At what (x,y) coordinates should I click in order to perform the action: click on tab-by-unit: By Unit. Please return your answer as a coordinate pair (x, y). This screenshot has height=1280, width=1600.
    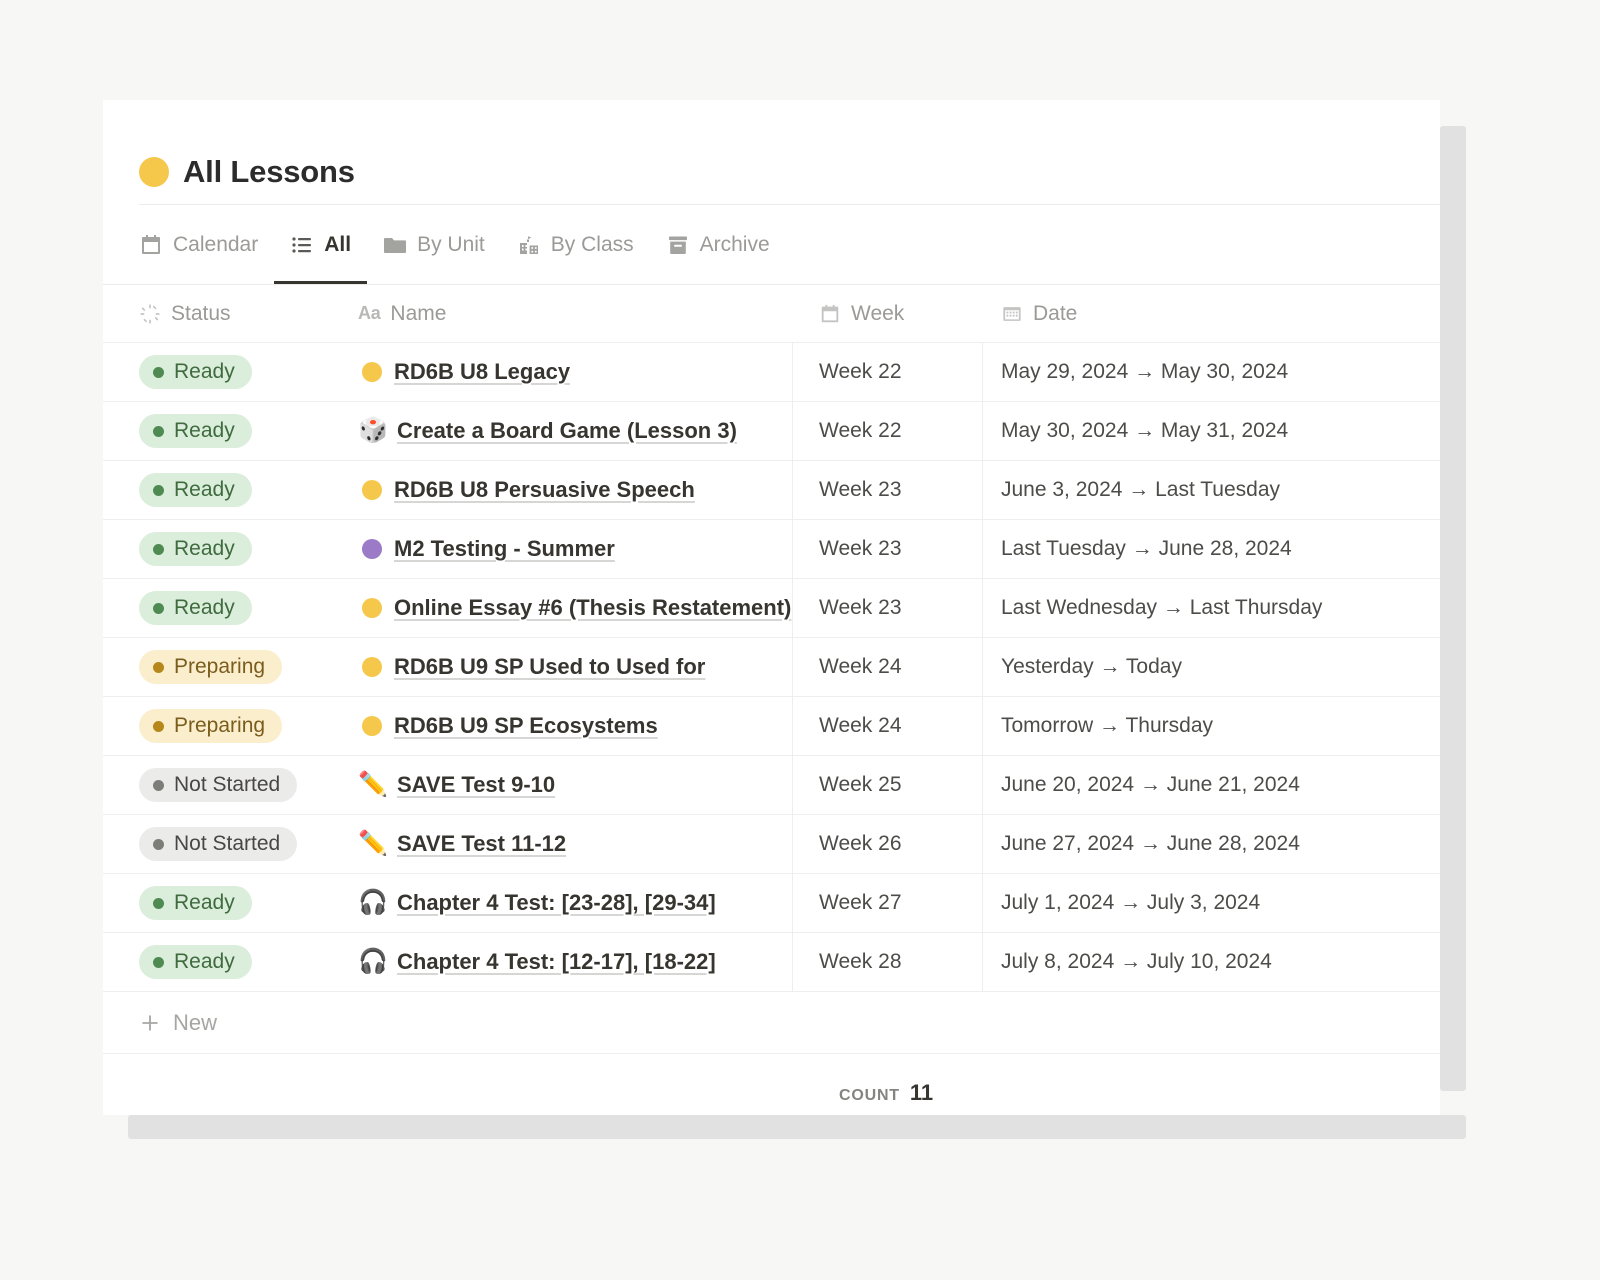
    Looking at the image, I should click on (434, 244).